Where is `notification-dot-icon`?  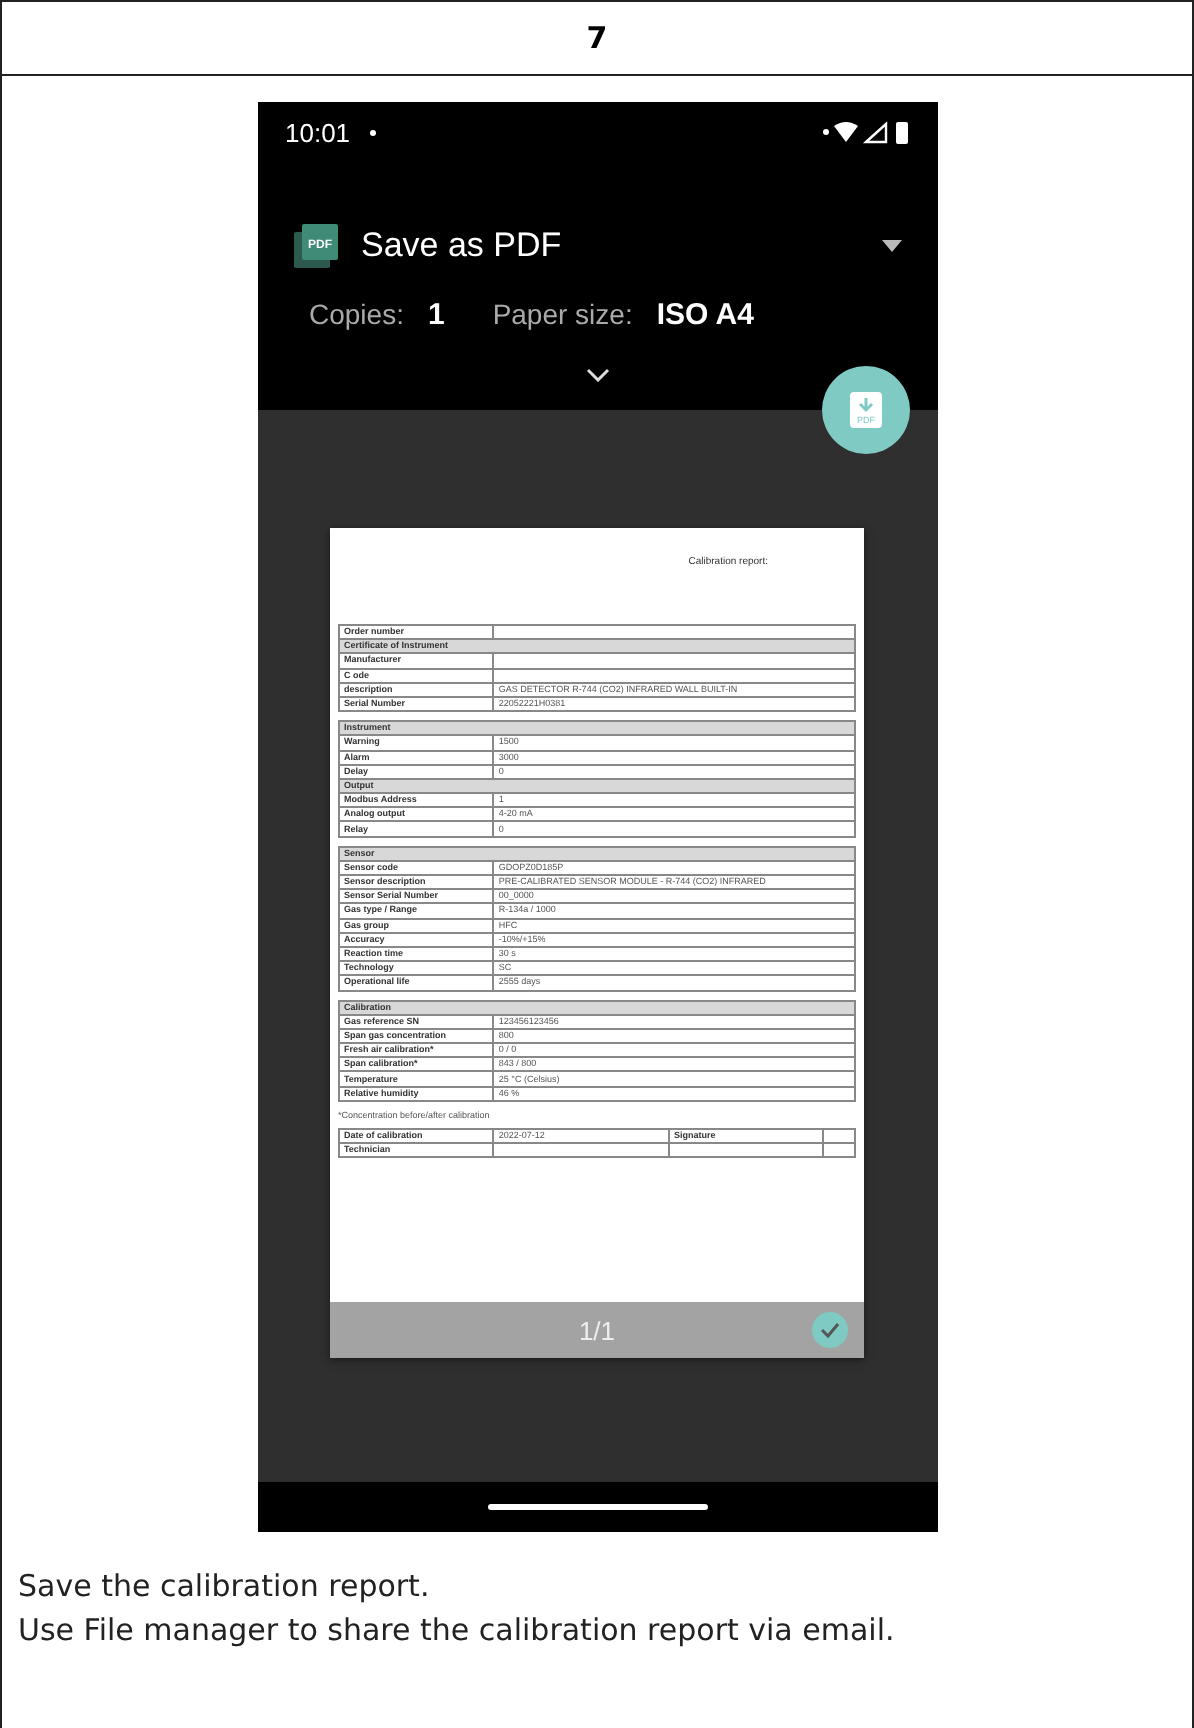
notification-dot-icon is located at coordinates (373, 132).